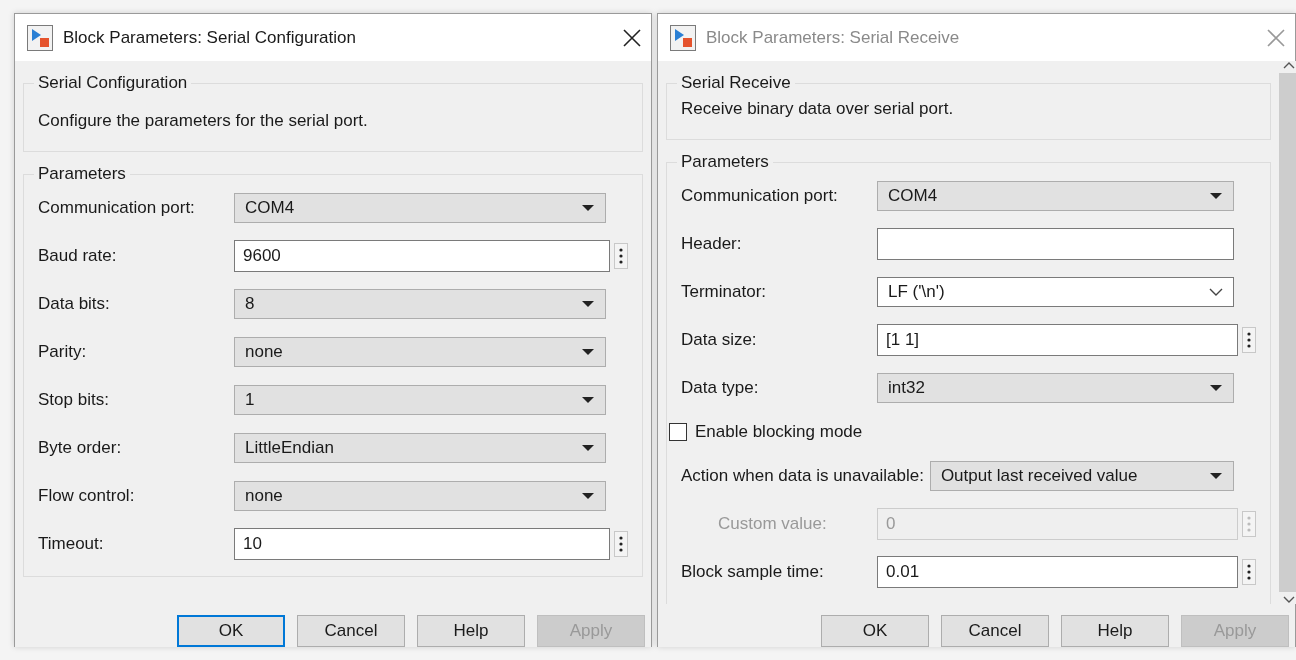  I want to click on input-field: 9600, so click(422, 256).